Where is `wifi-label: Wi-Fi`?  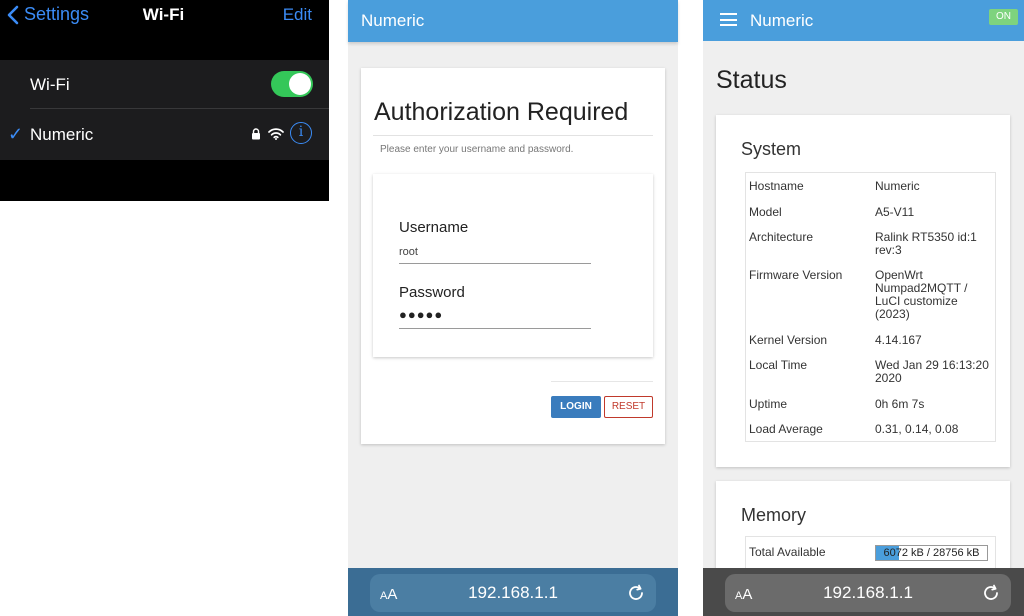
wifi-label: Wi-Fi is located at coordinates (50, 84).